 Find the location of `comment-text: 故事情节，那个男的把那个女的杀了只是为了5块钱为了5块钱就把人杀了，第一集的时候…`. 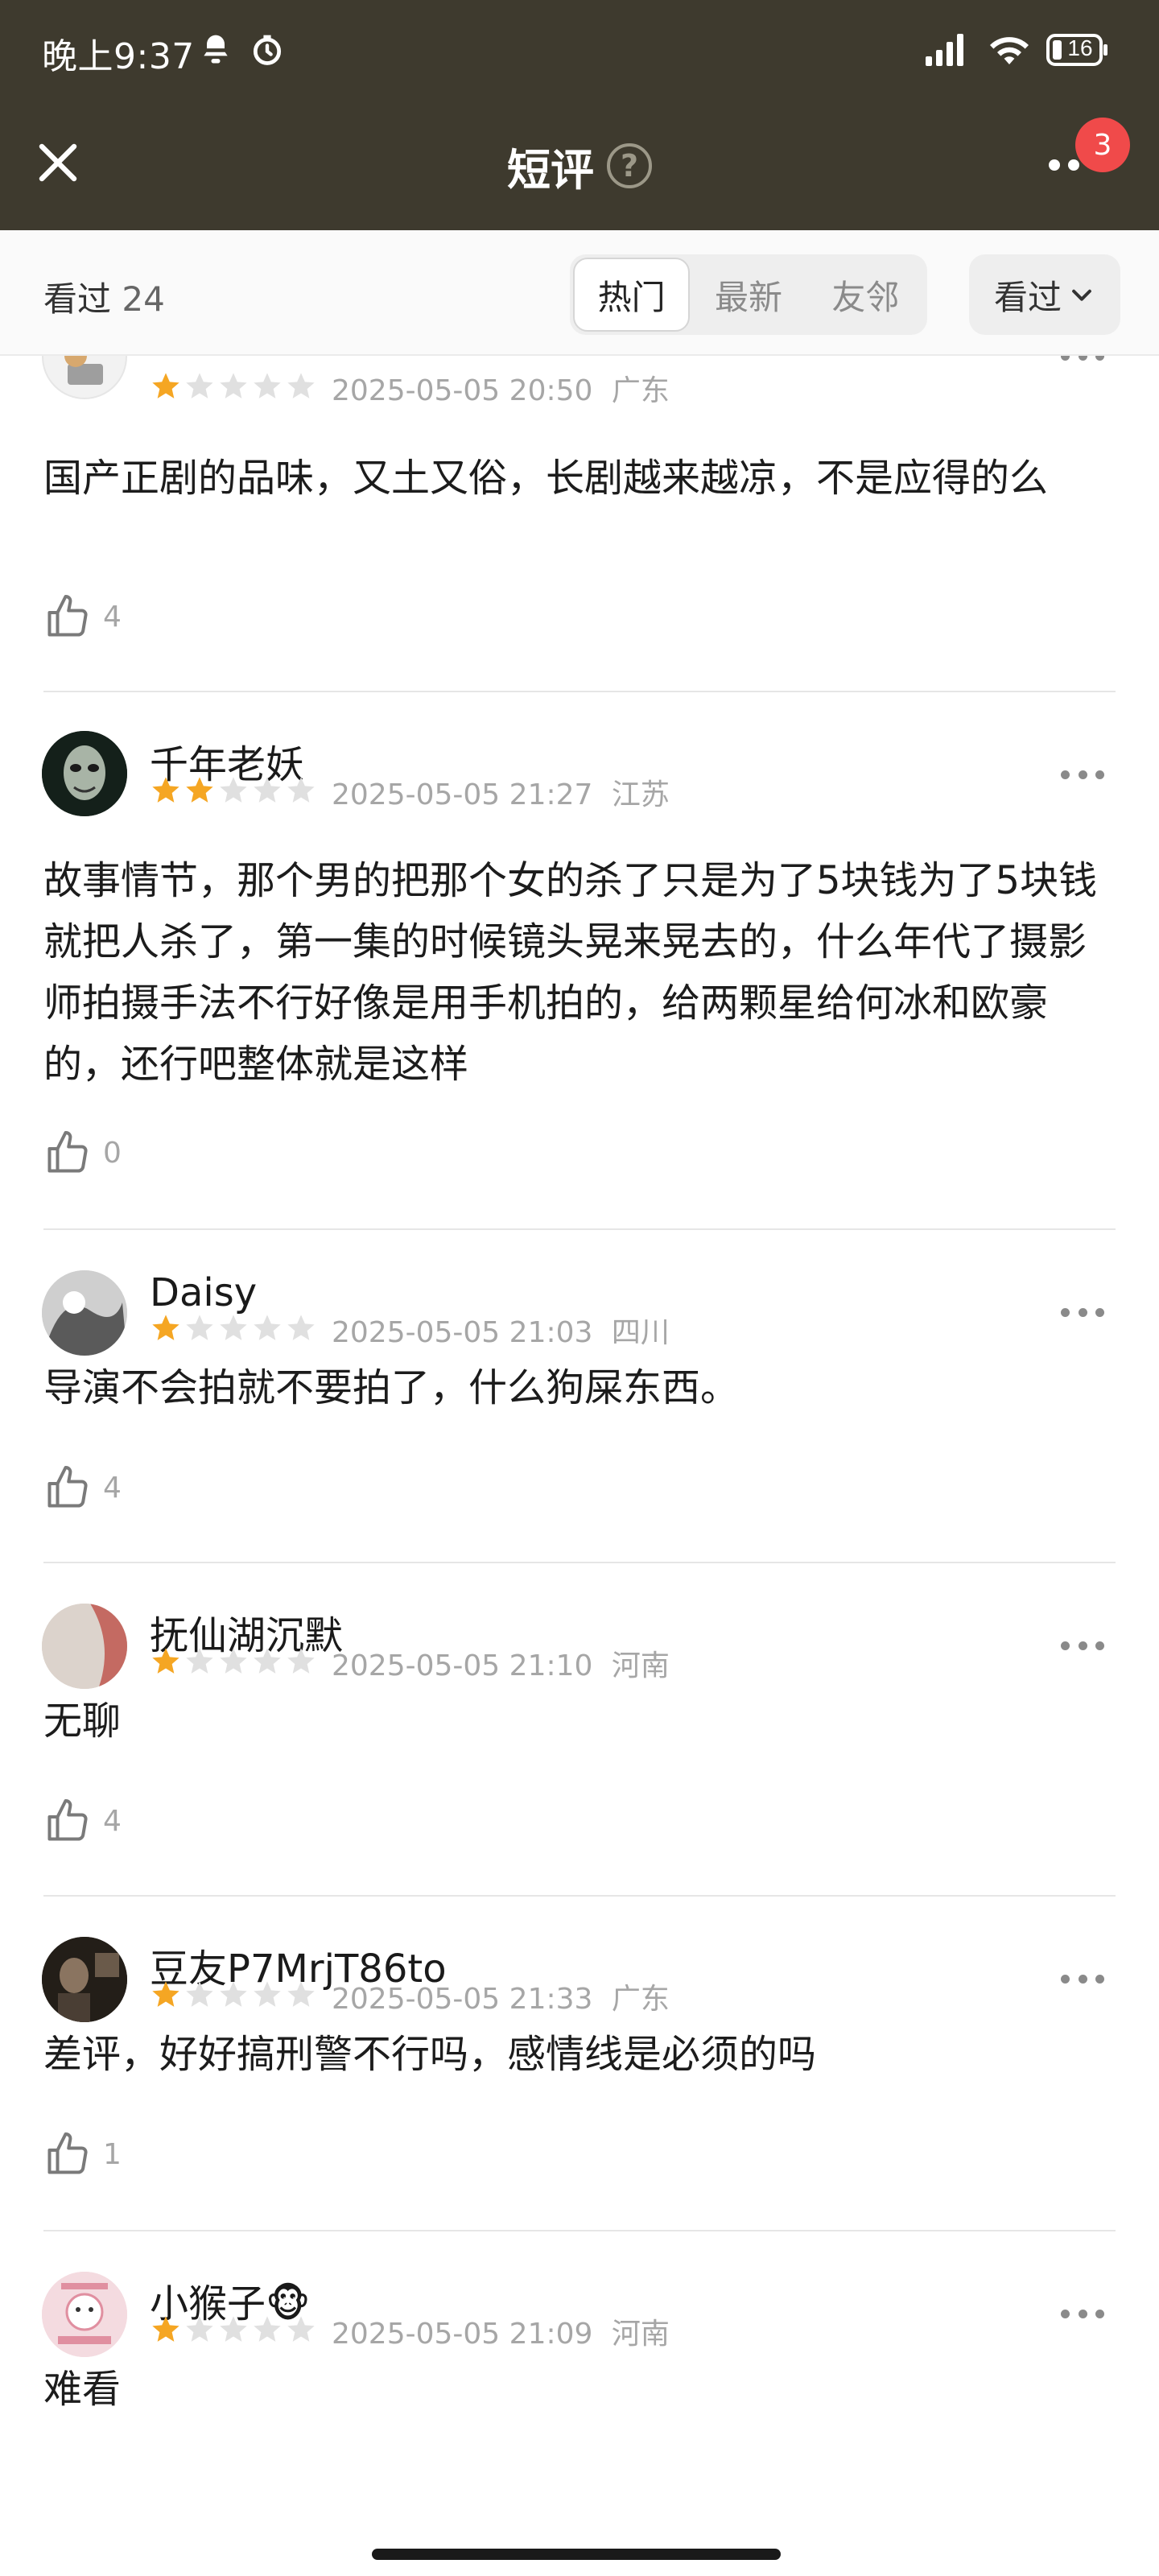

comment-text: 故事情节，那个男的把那个女的杀了只是为了5块钱为了5块钱就把人杀了，第一集的时候… is located at coordinates (570, 972).